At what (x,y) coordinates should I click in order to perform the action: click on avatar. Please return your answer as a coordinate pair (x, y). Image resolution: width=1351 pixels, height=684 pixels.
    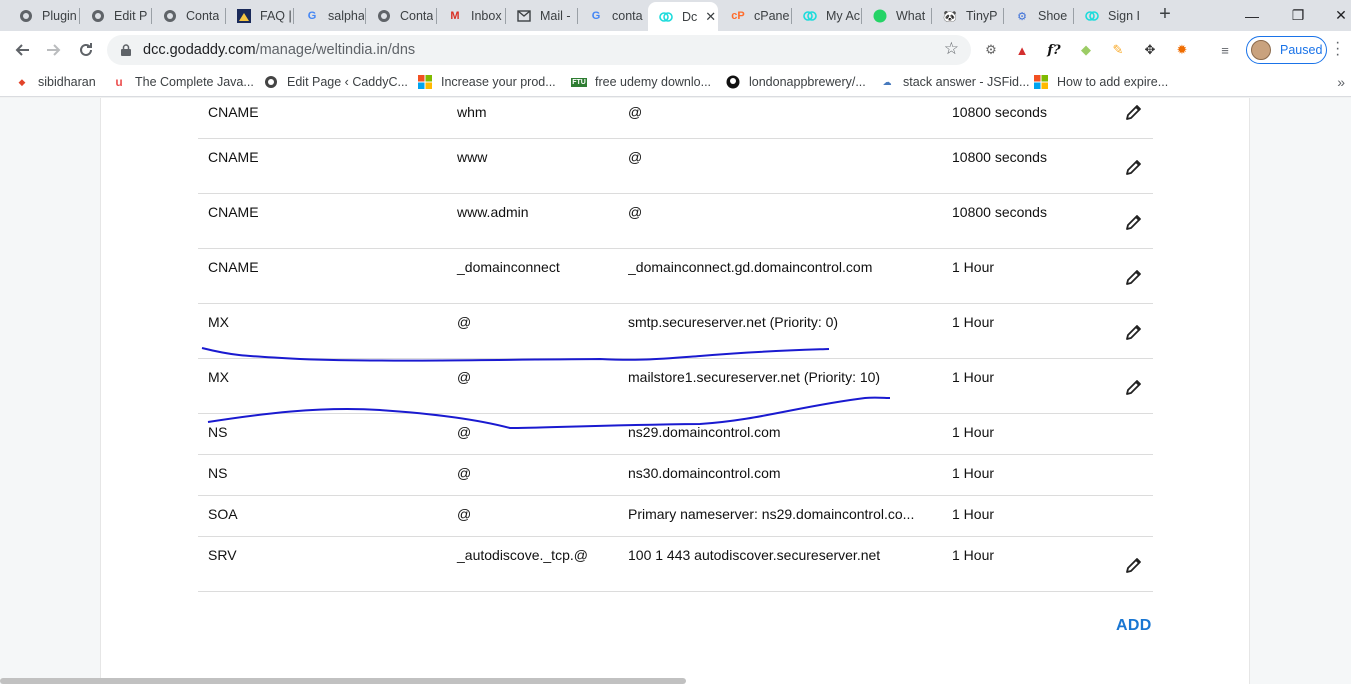
    Looking at the image, I should click on (1261, 50).